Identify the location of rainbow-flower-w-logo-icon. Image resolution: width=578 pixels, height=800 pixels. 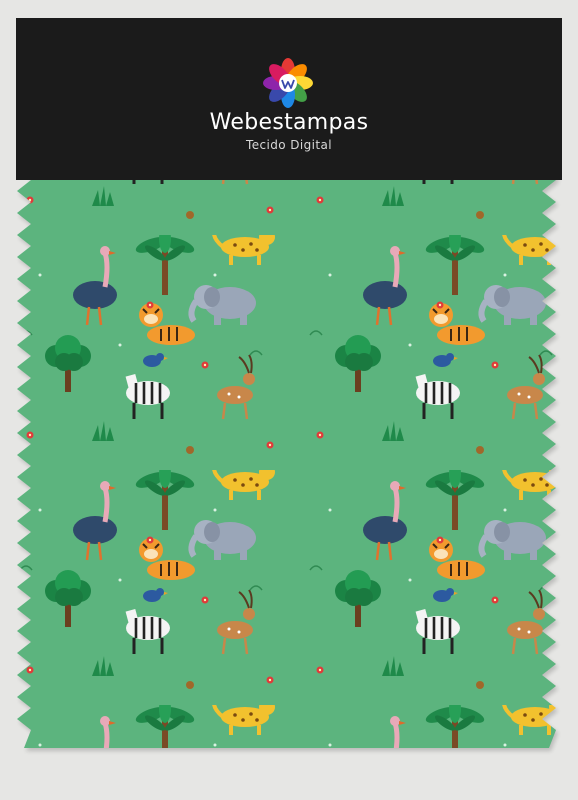
(288, 83).